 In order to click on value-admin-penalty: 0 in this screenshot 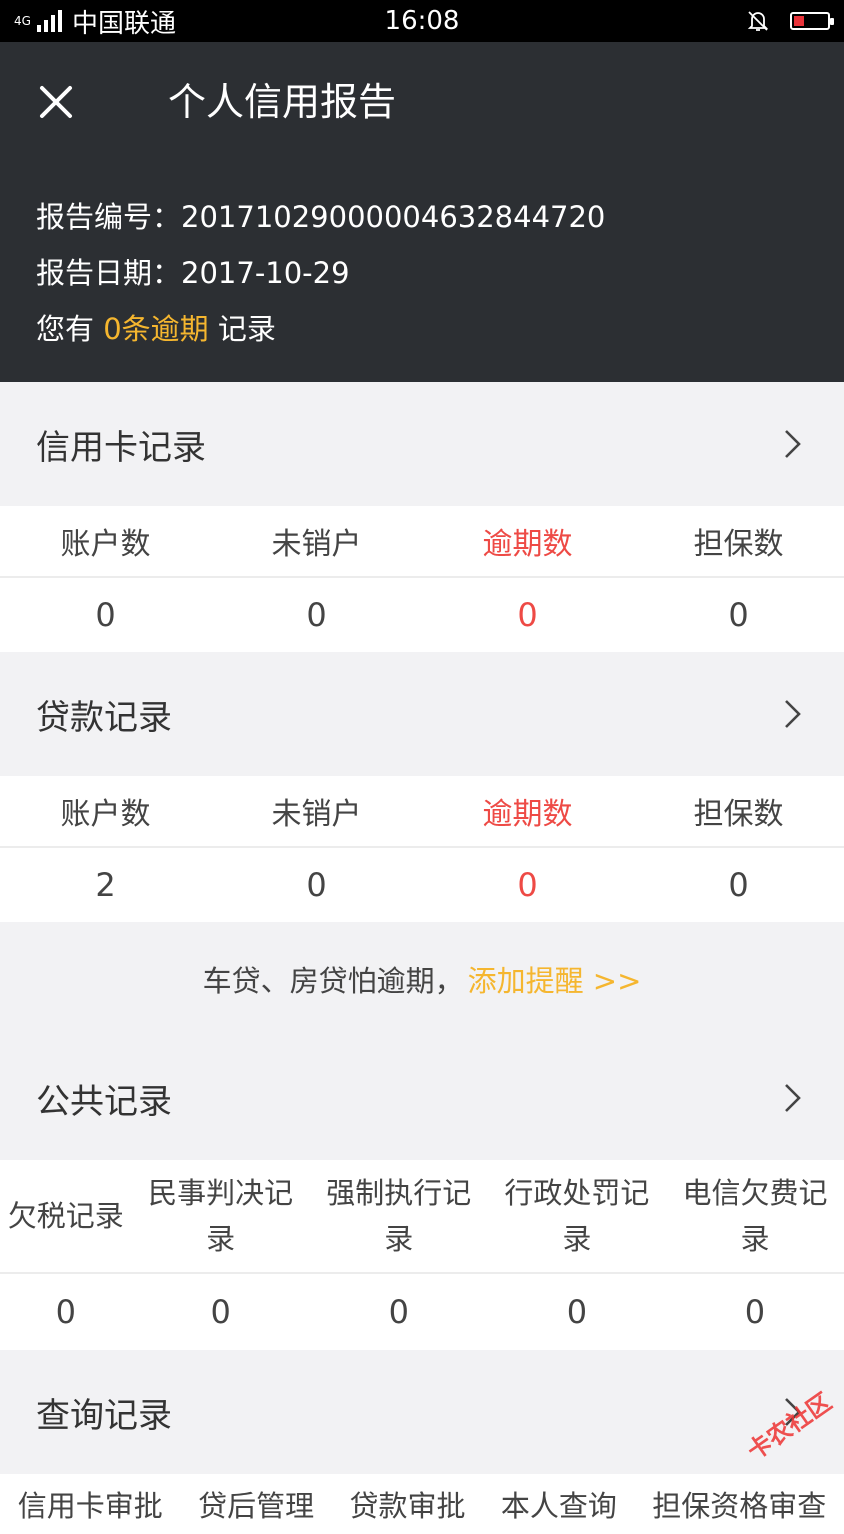, I will do `click(577, 1312)`.